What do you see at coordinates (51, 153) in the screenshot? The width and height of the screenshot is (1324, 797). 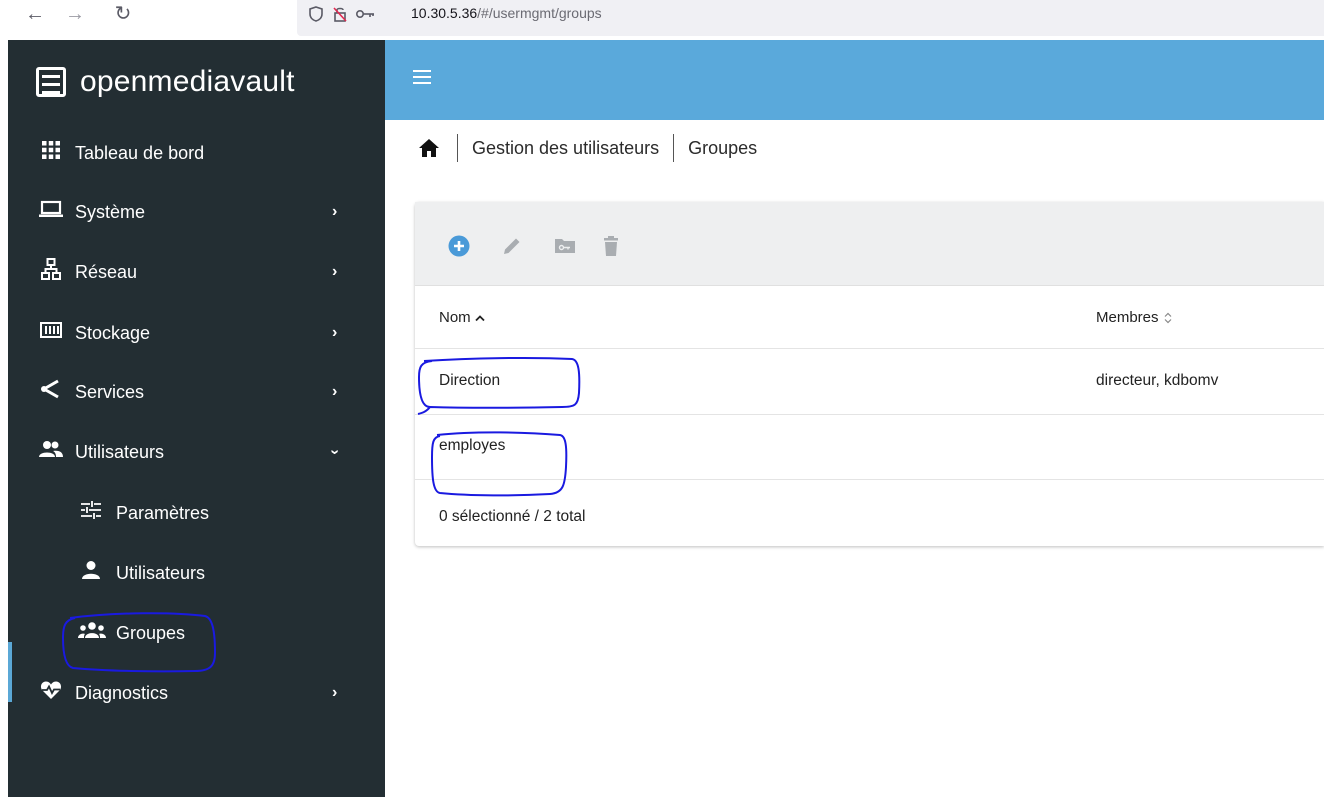 I see `dashboard-icon` at bounding box center [51, 153].